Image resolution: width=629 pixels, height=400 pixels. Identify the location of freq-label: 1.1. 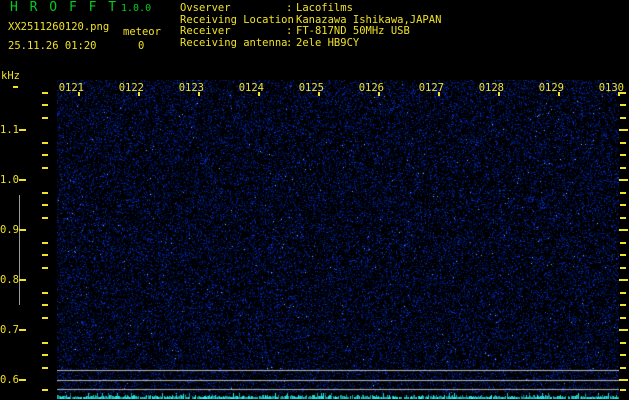
(9, 130).